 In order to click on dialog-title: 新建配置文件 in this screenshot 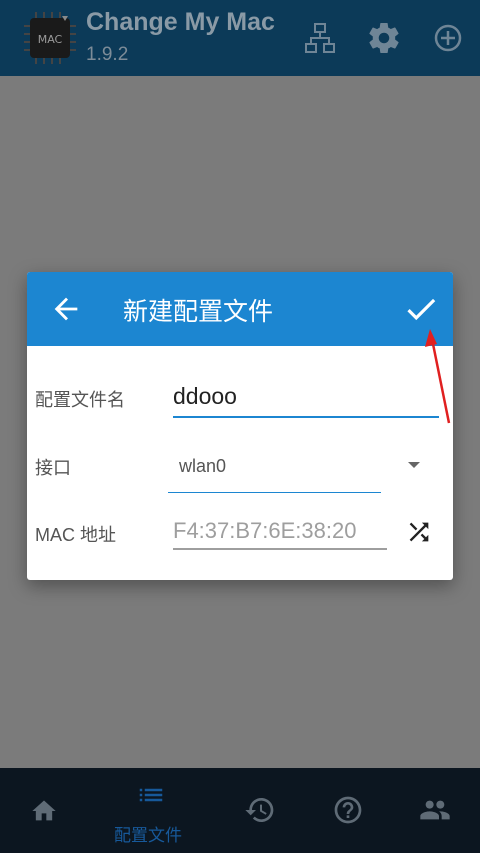, I will do `click(198, 311)`.